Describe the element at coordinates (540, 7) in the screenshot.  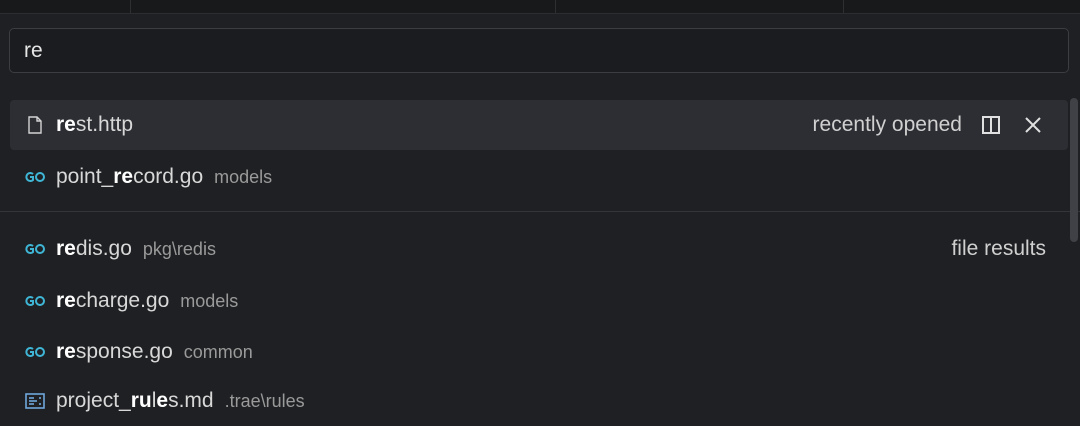
I see `top-bar` at that location.